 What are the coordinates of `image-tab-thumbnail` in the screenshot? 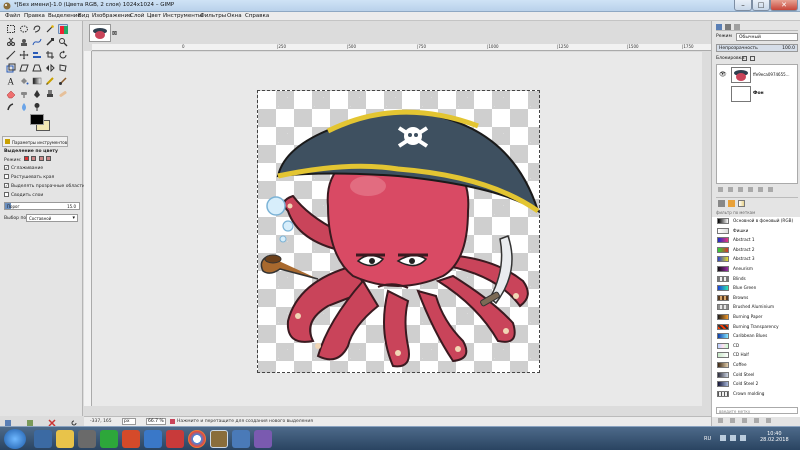 It's located at (100, 33).